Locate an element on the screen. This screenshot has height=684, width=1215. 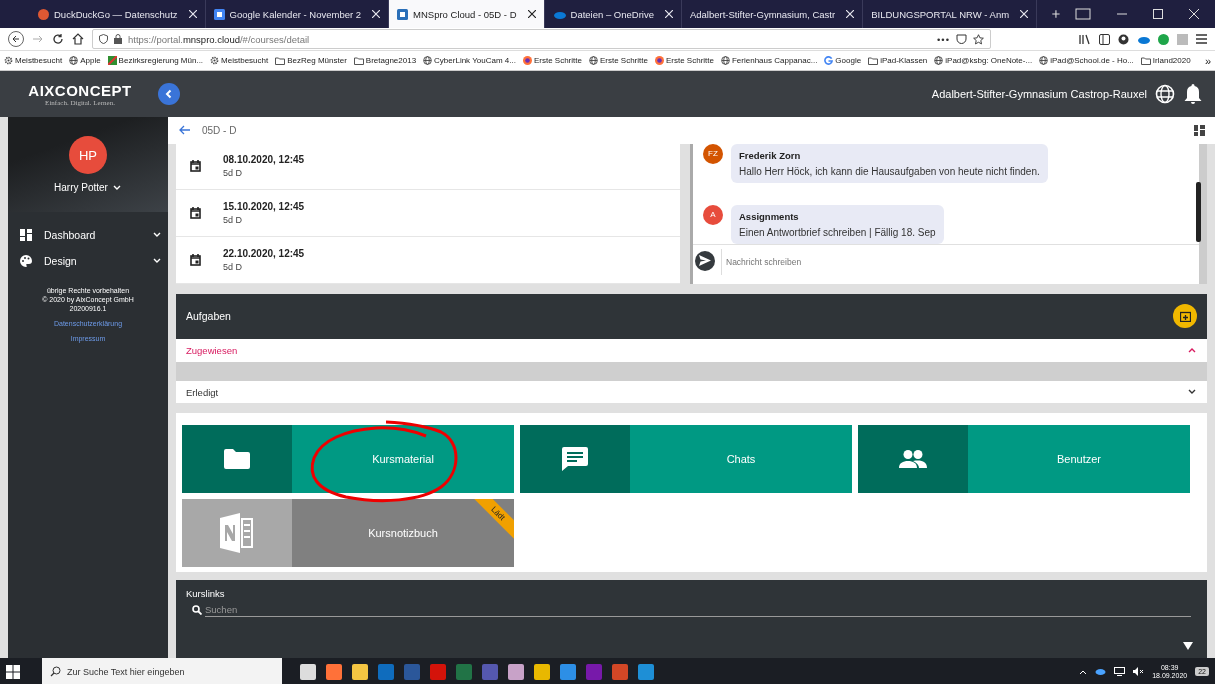
browser-tab: BILDUNGSPORTAL NRW - Anm is located at coordinates (950, 14).